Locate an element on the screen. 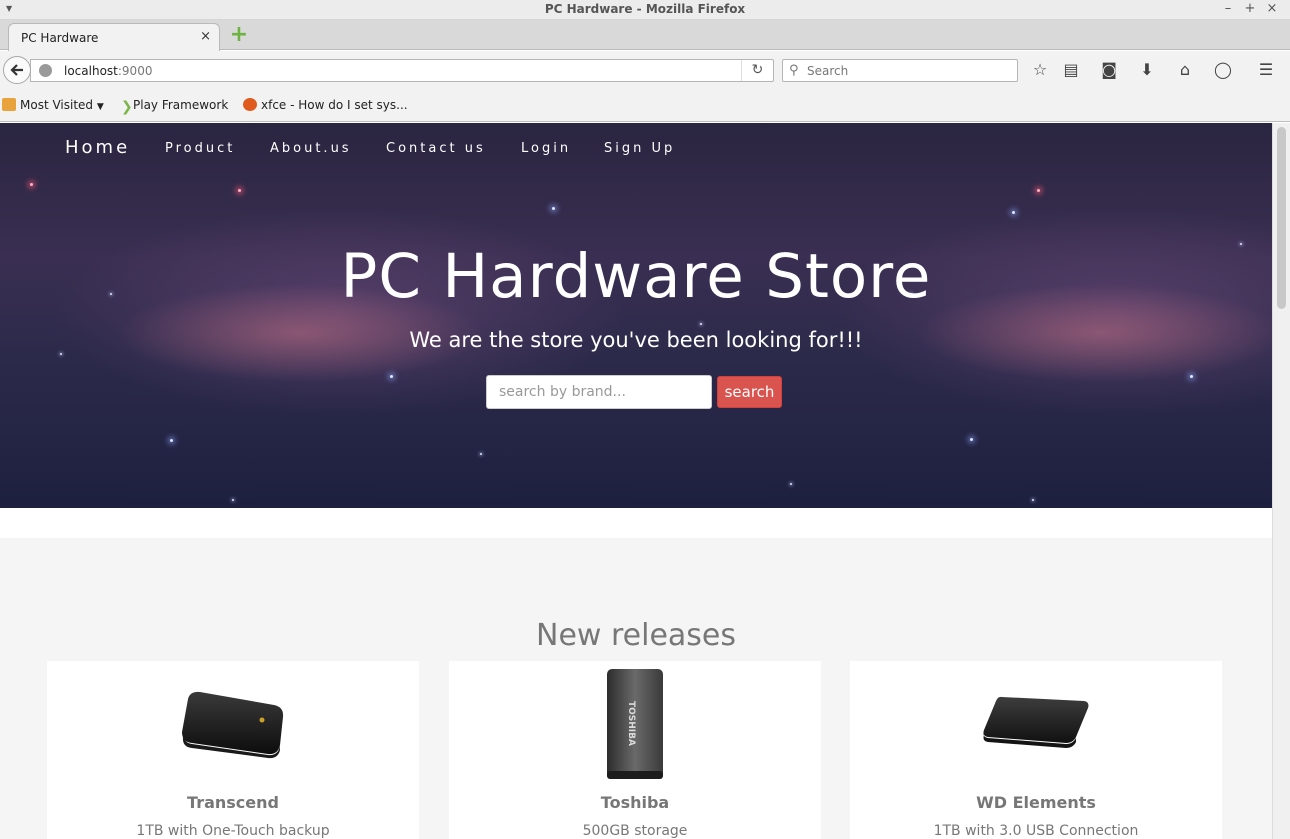 This screenshot has height=839, width=1290. scrollbar-thumb is located at coordinates (1281, 218).